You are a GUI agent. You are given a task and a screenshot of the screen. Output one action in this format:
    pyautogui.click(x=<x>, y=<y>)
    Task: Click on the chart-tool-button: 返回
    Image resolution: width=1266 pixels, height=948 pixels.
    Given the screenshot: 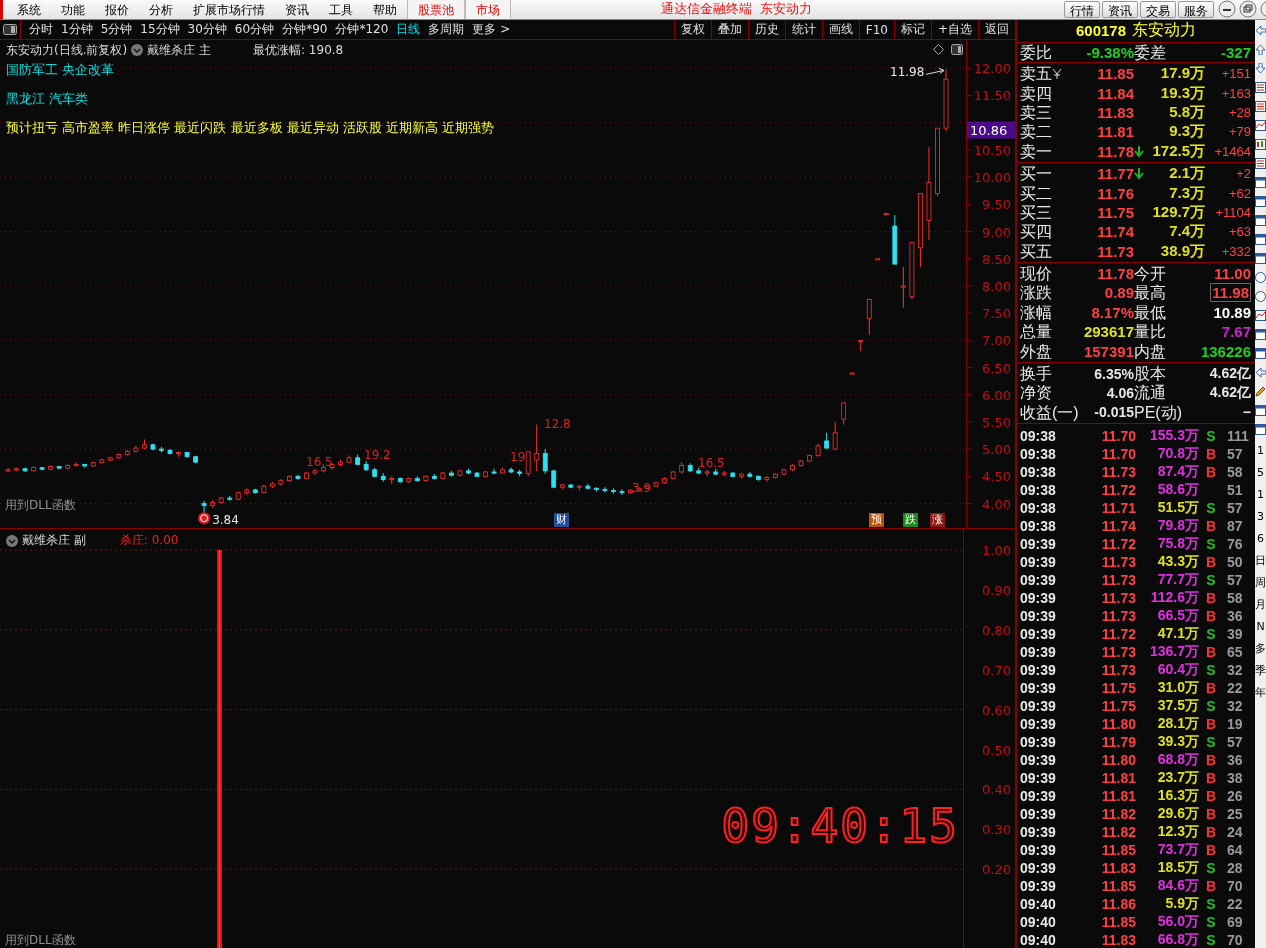 What is the action you would take?
    pyautogui.click(x=996, y=29)
    